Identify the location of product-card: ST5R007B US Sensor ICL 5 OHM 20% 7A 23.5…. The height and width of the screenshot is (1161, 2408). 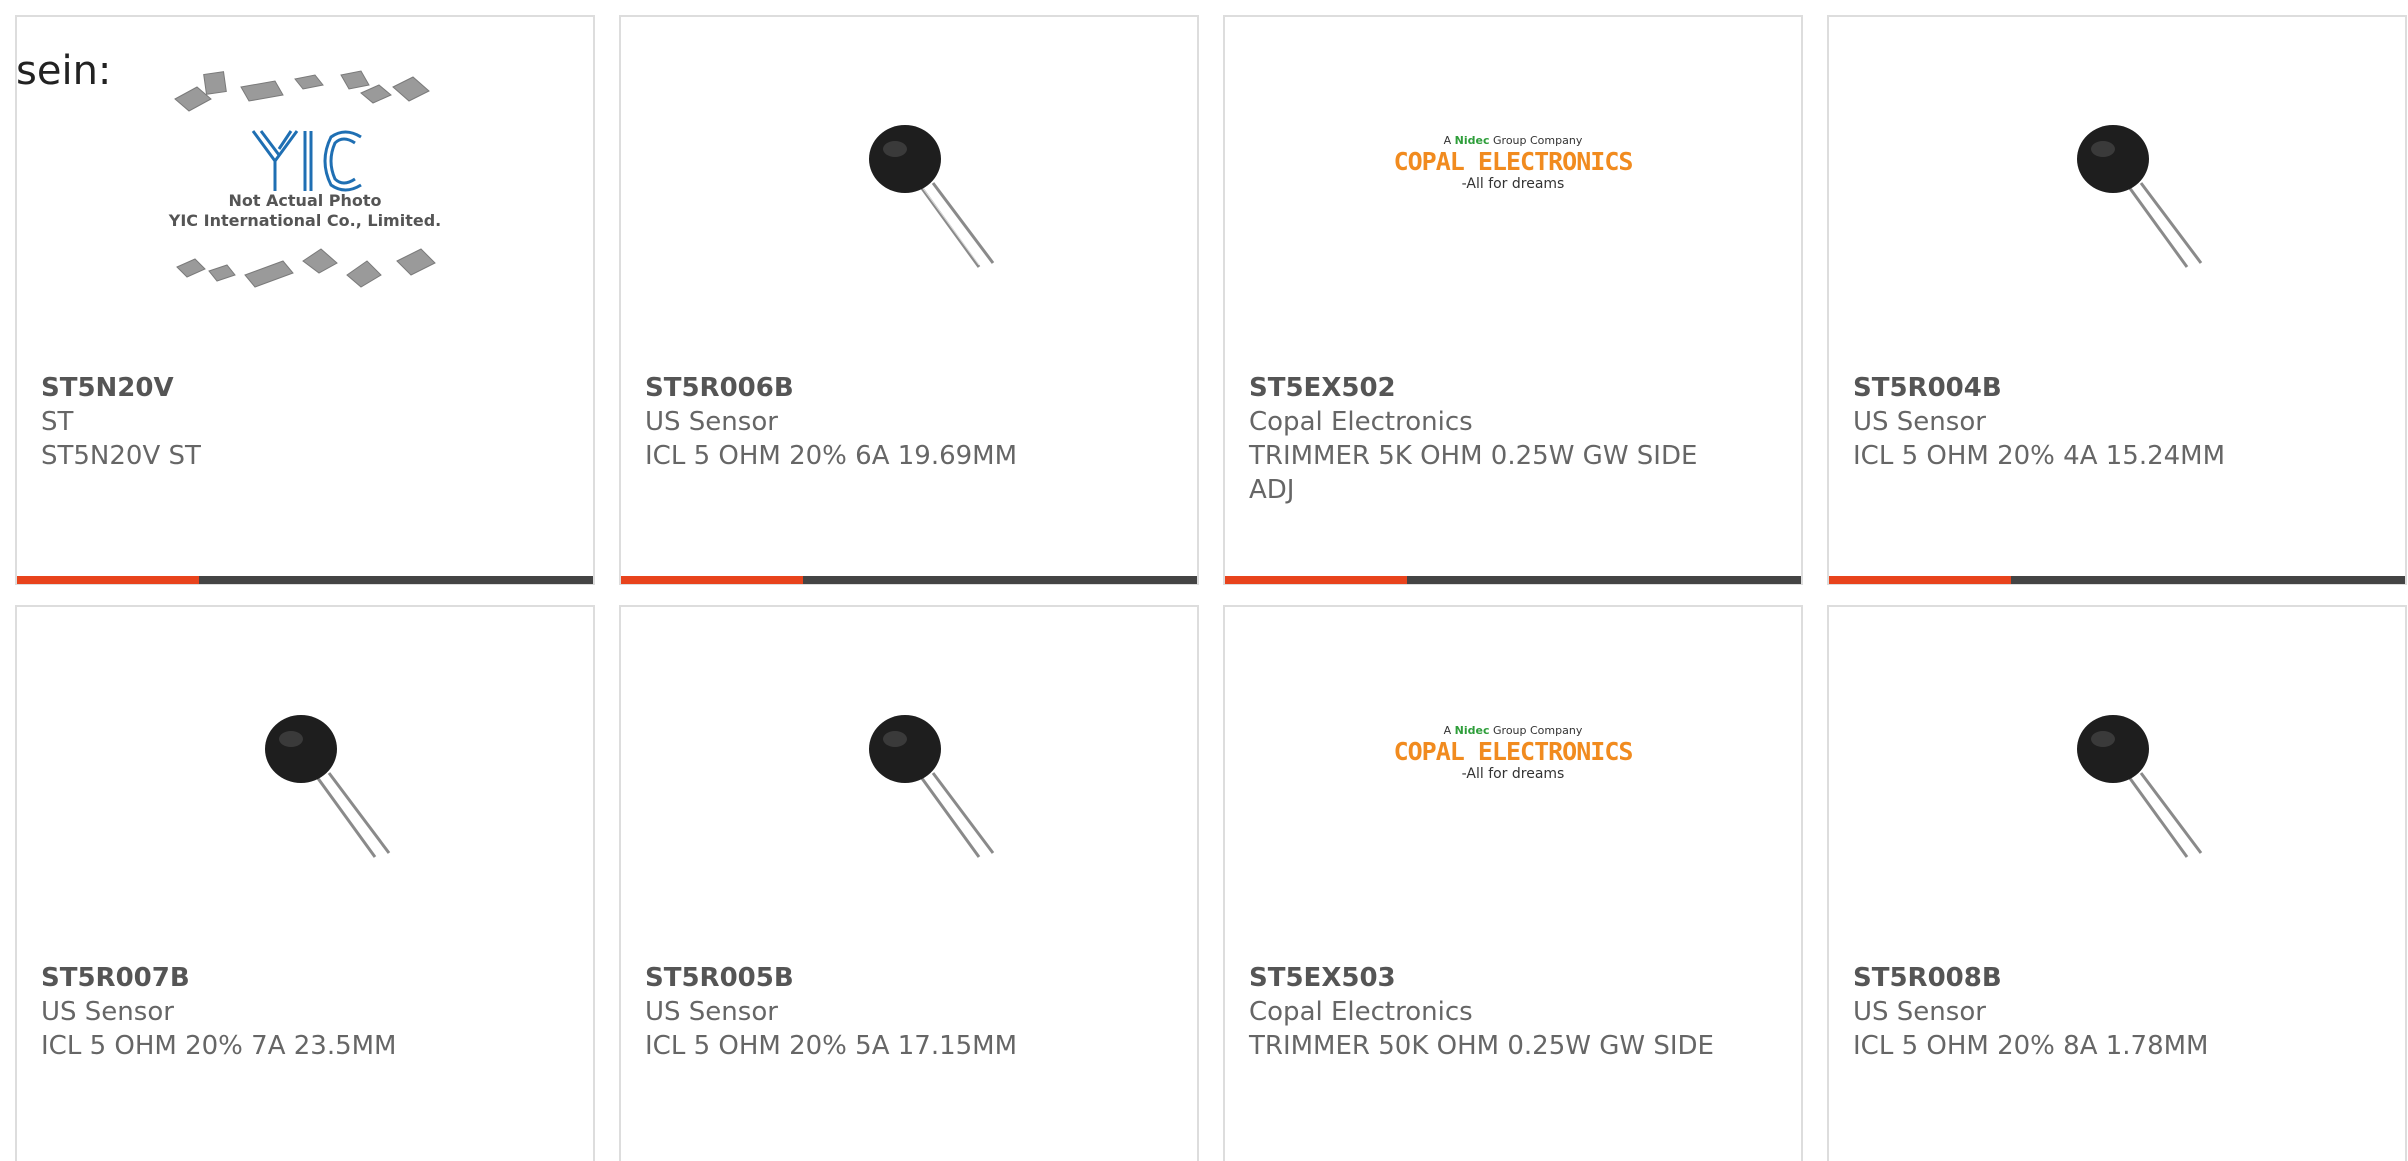
(305, 883).